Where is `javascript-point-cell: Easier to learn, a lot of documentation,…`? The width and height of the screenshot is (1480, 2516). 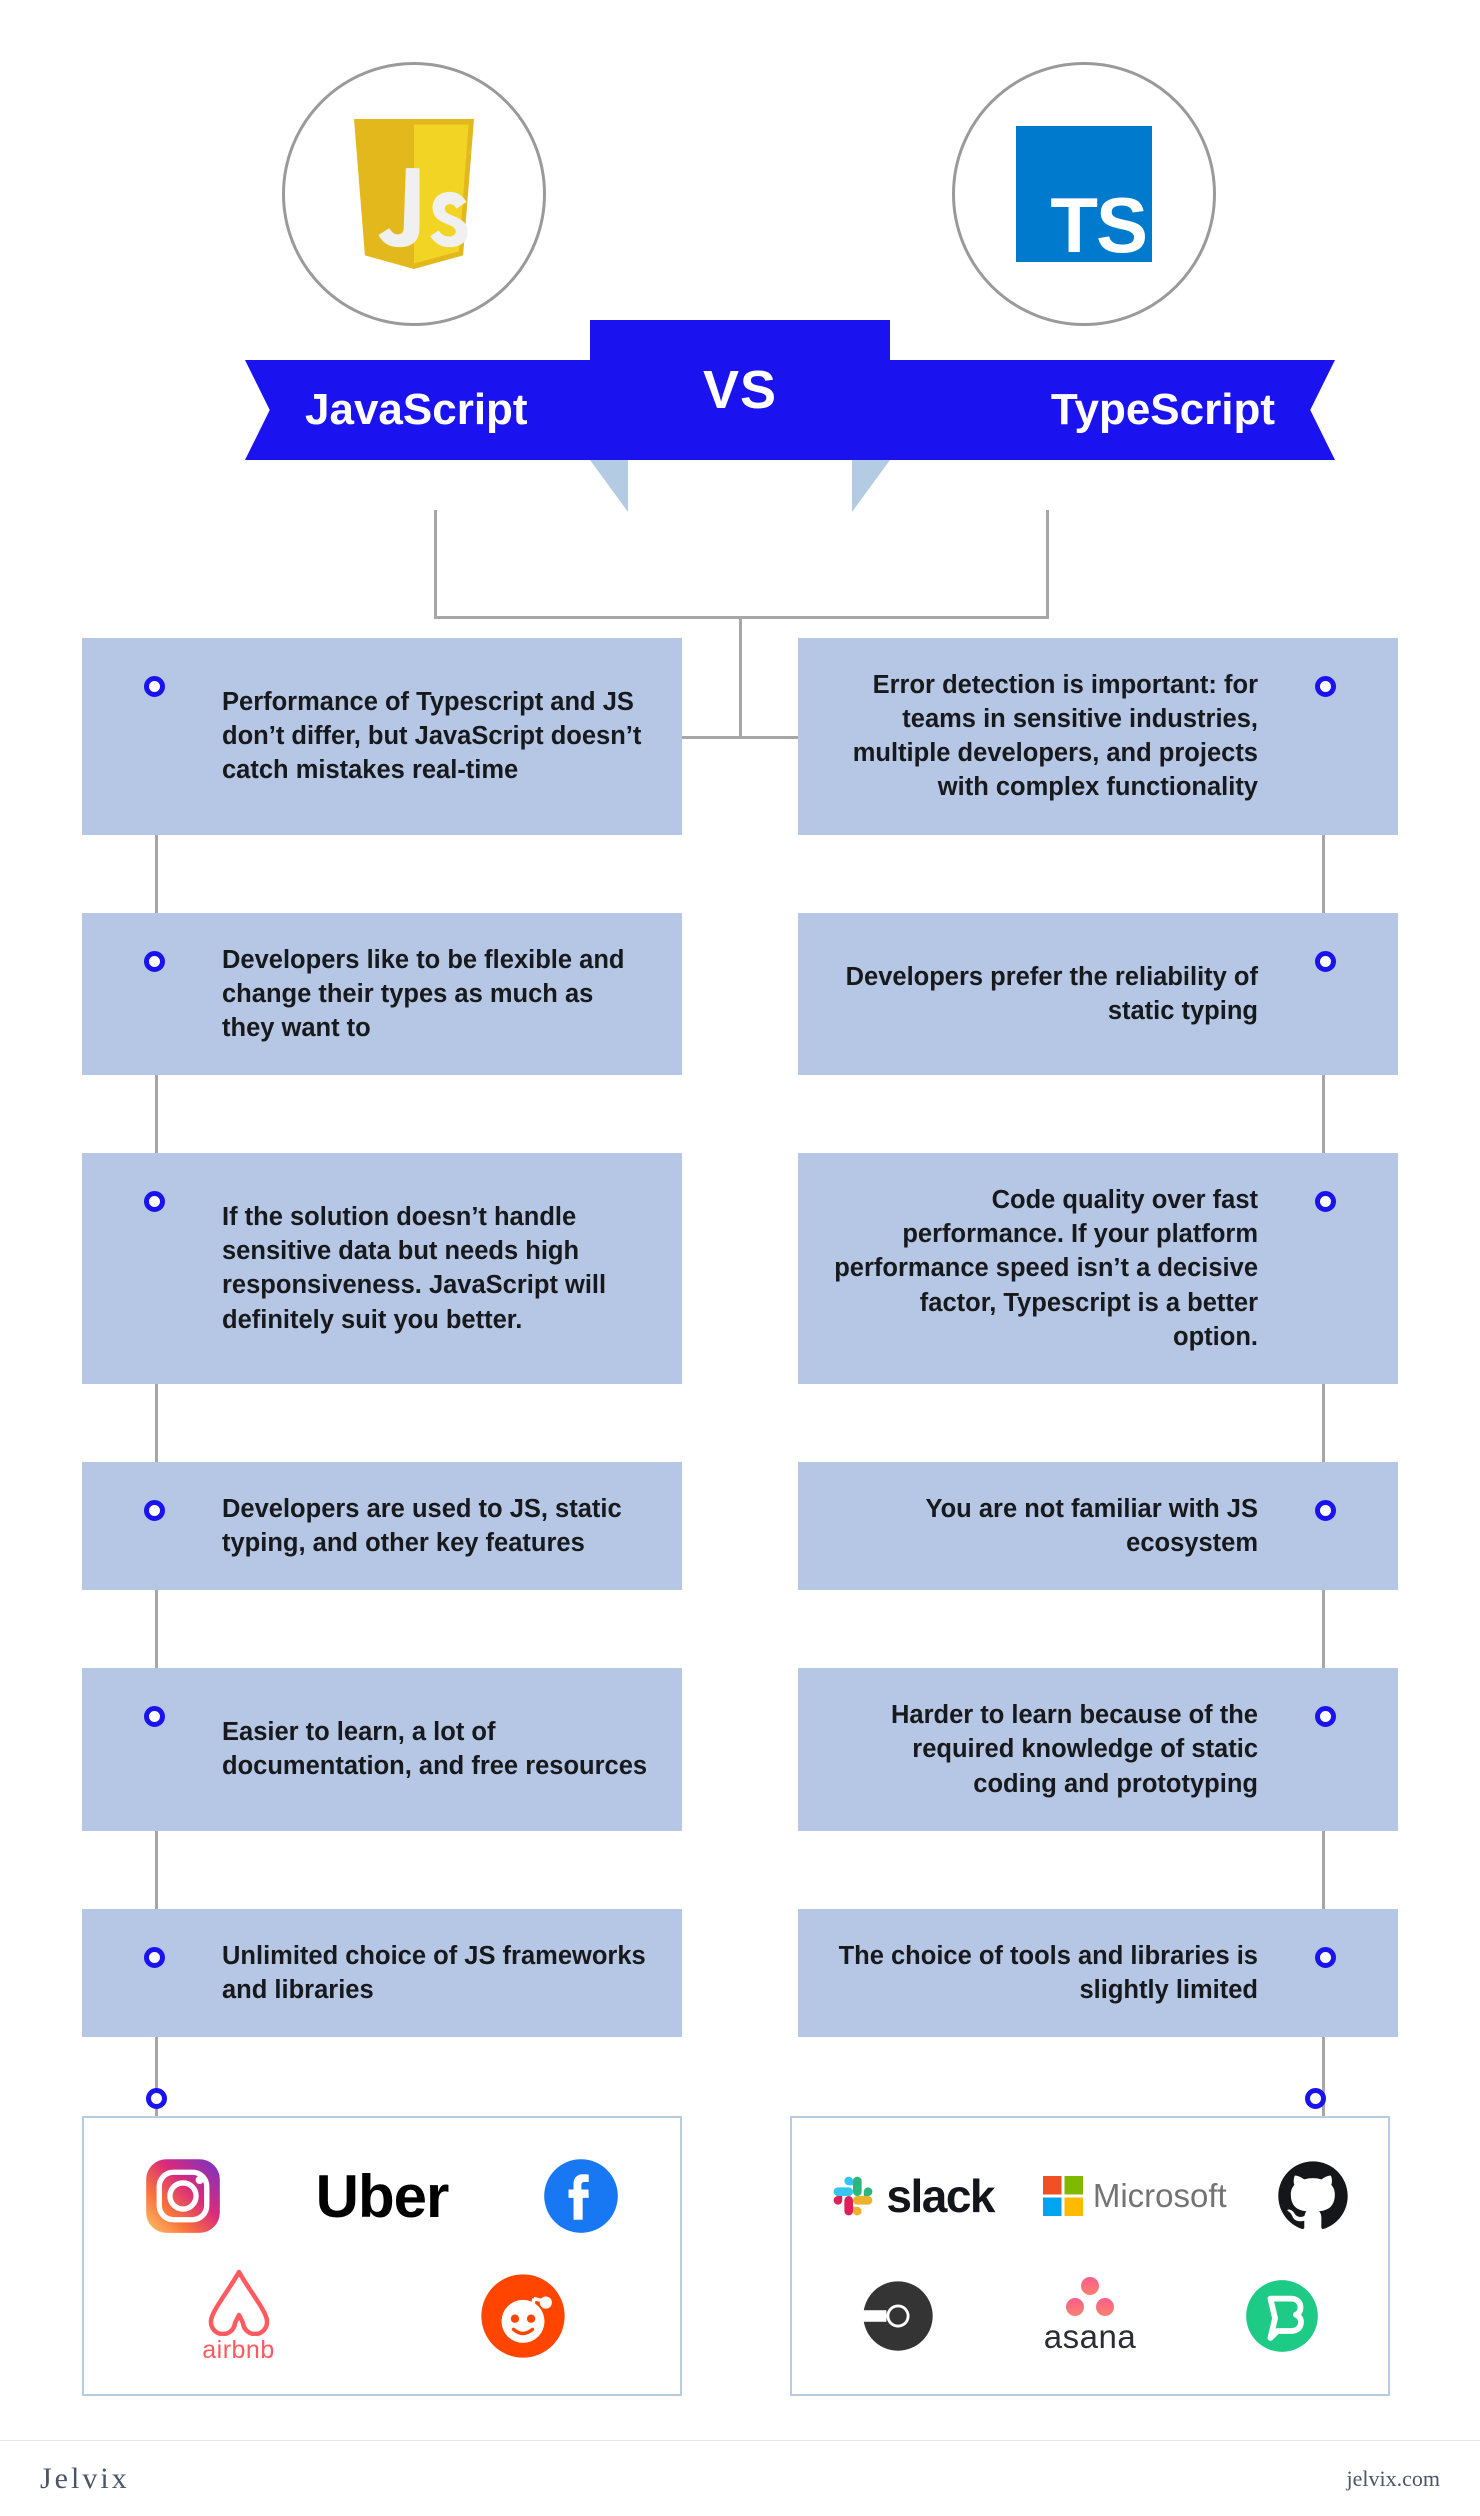
javascript-point-cell: Easier to learn, a lot of documentation,… is located at coordinates (382, 1749).